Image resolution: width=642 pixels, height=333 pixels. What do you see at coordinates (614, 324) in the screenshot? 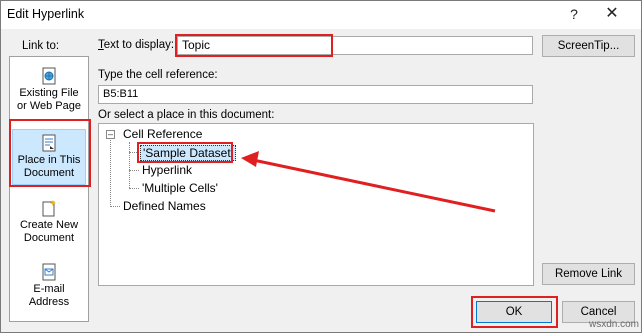
I see `watermark: wsxdn.com` at bounding box center [614, 324].